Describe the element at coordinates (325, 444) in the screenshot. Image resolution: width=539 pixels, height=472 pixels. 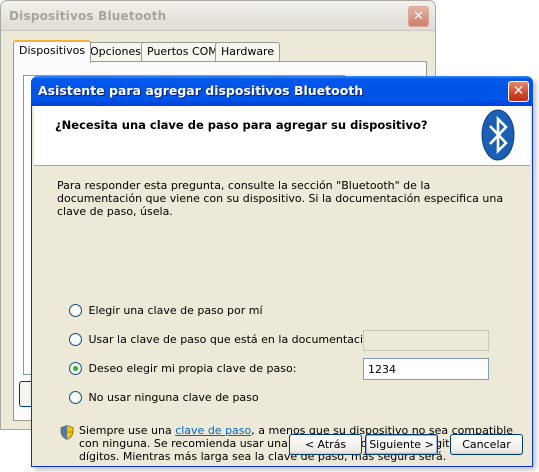
I see `back-button: < Atrás` at that location.